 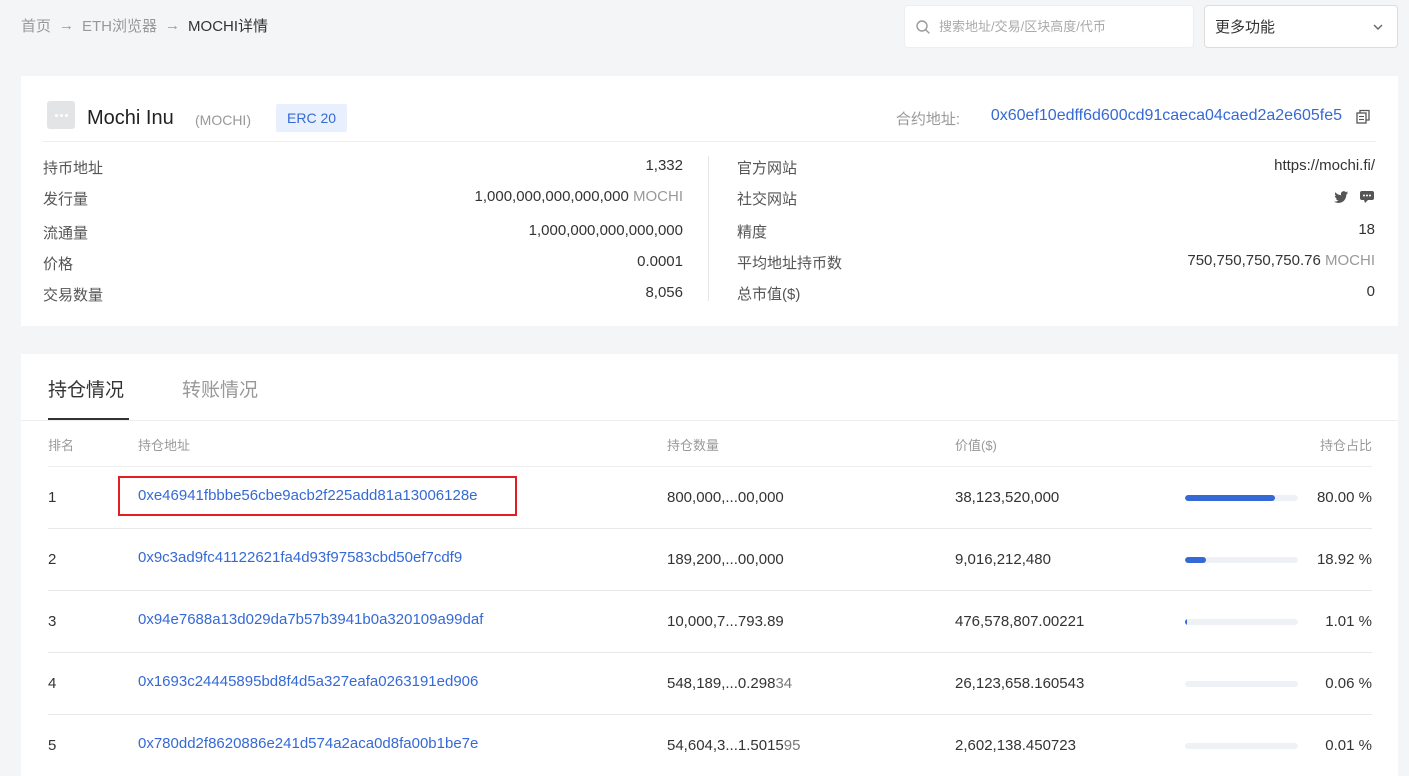 I want to click on share-cell: 18.92 %, so click(x=1344, y=559).